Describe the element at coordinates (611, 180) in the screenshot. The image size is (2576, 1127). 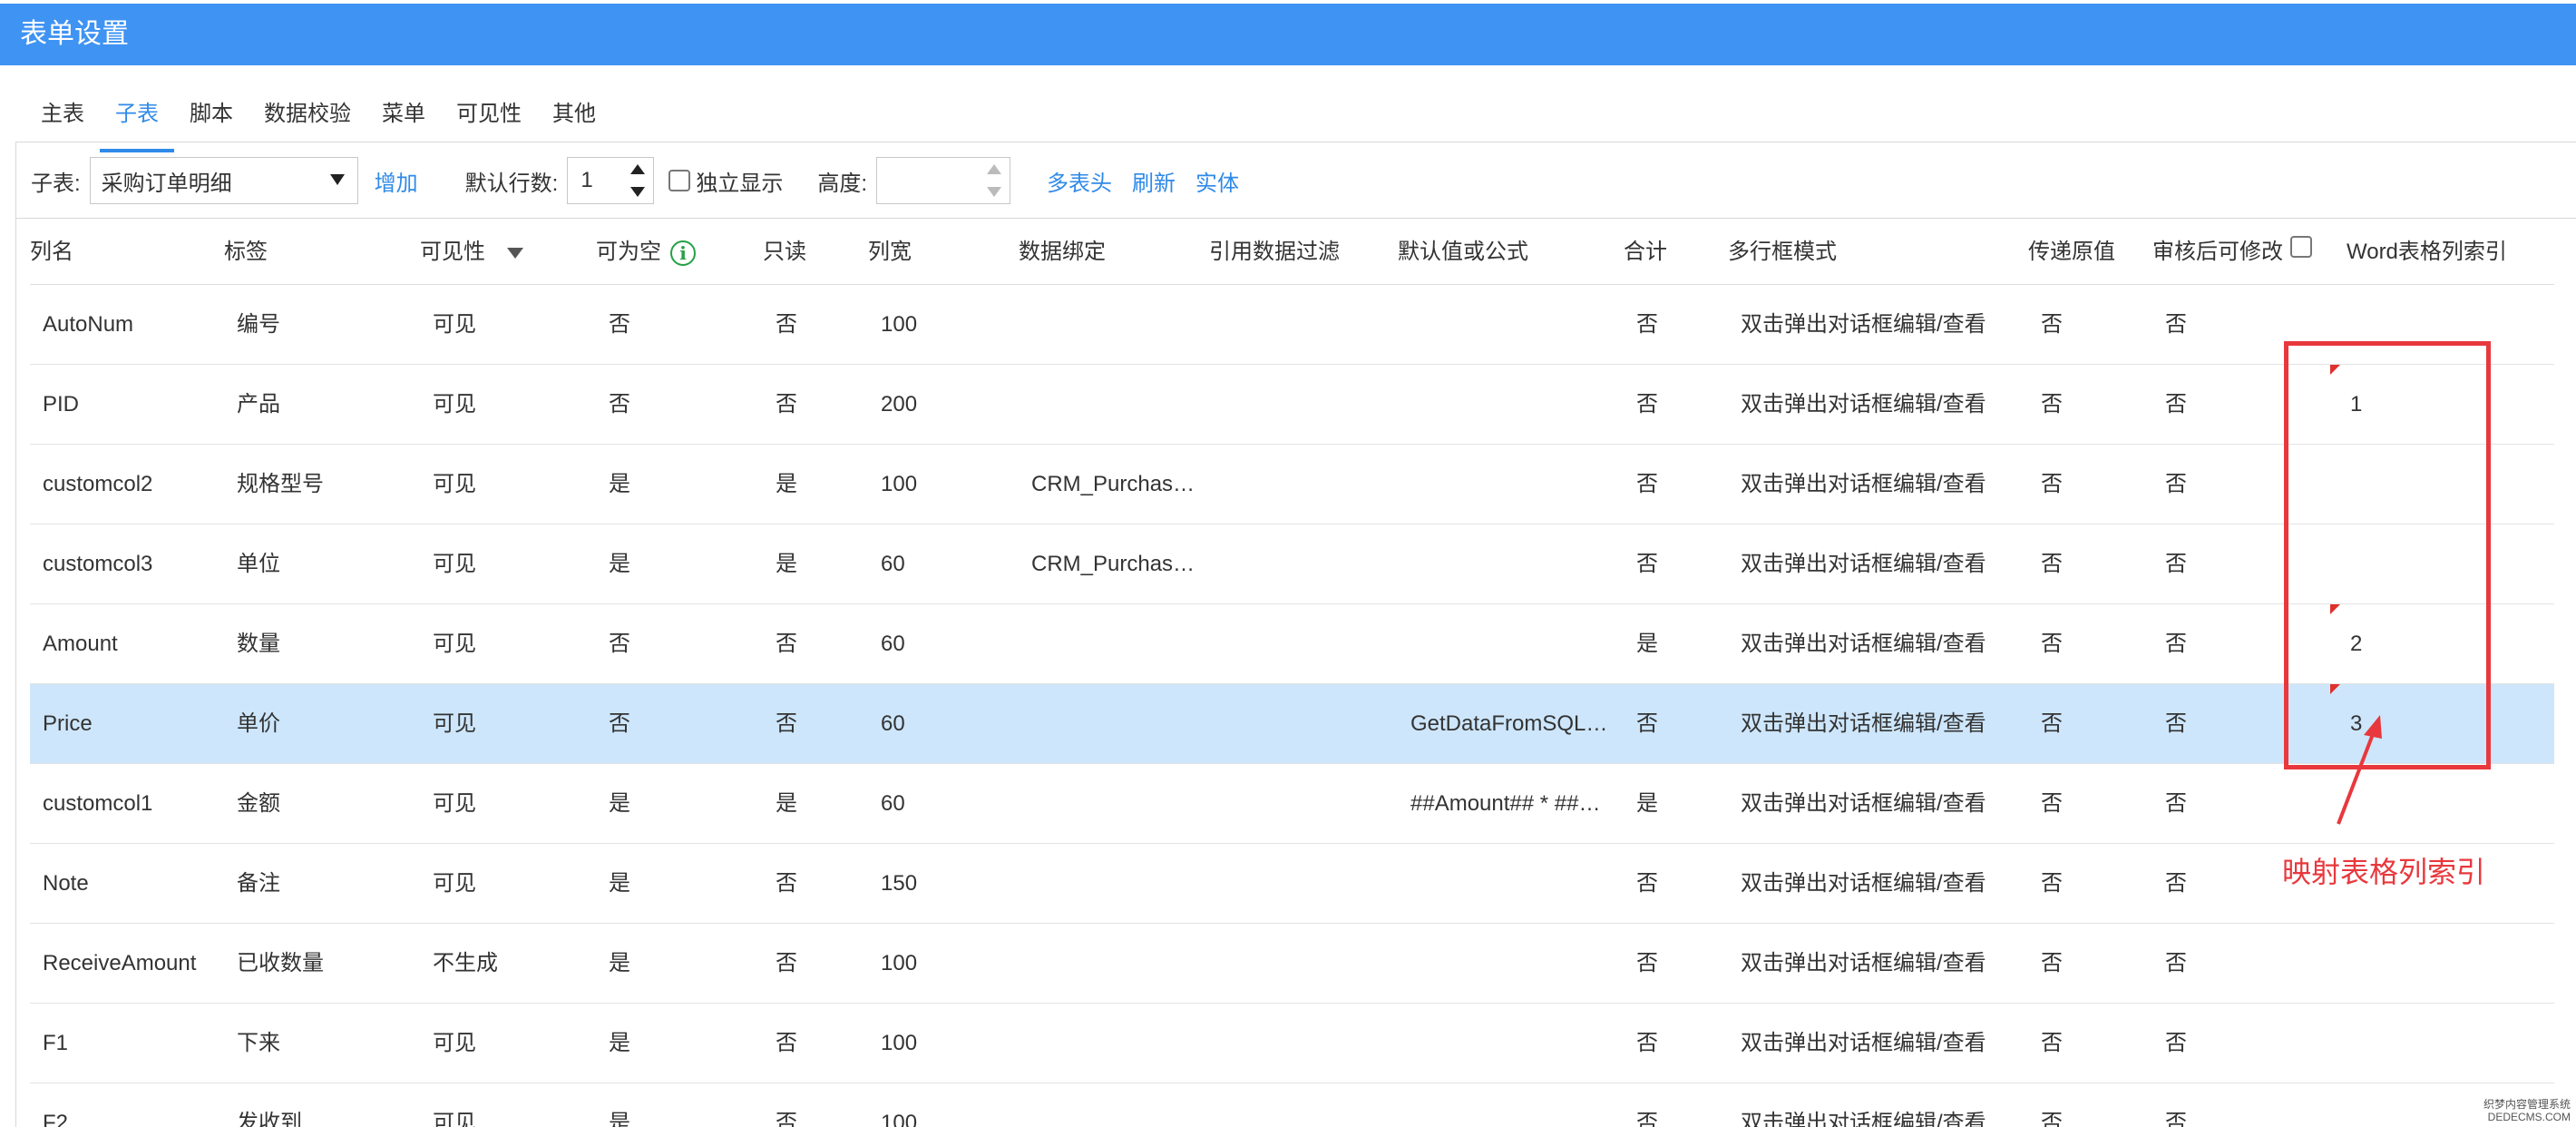
I see `default-rows-stepper: 1` at that location.